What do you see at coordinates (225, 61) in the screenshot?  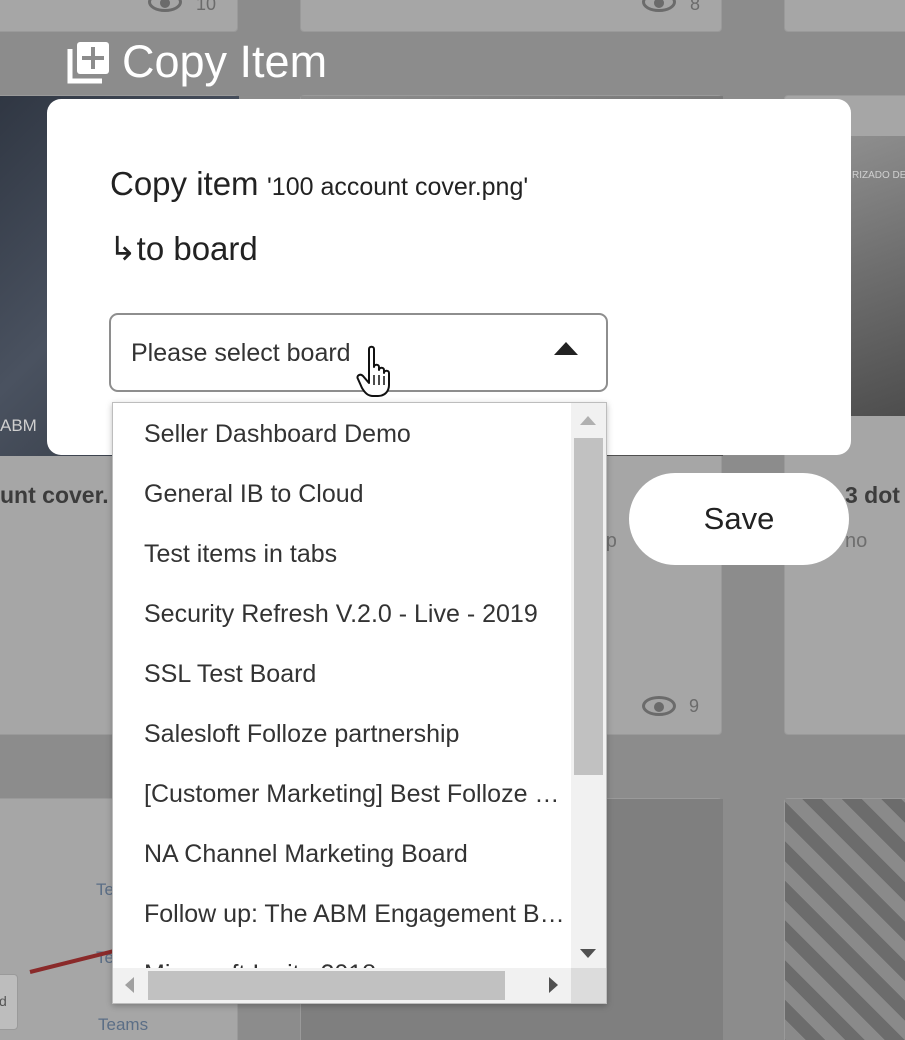 I see `page-title: Copy Item` at bounding box center [225, 61].